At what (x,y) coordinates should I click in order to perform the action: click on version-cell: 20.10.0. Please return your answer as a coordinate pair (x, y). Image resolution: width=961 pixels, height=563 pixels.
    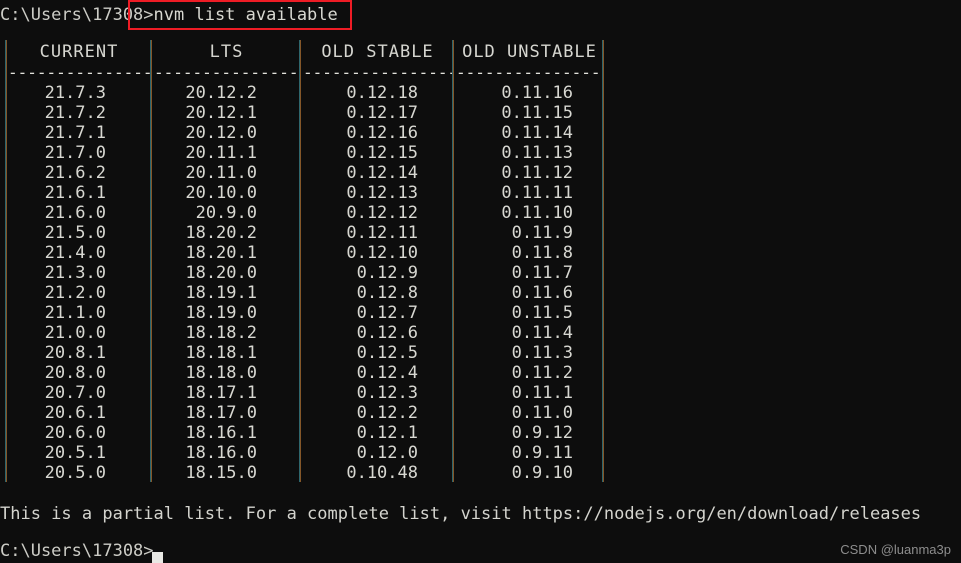
    Looking at the image, I should click on (221, 193).